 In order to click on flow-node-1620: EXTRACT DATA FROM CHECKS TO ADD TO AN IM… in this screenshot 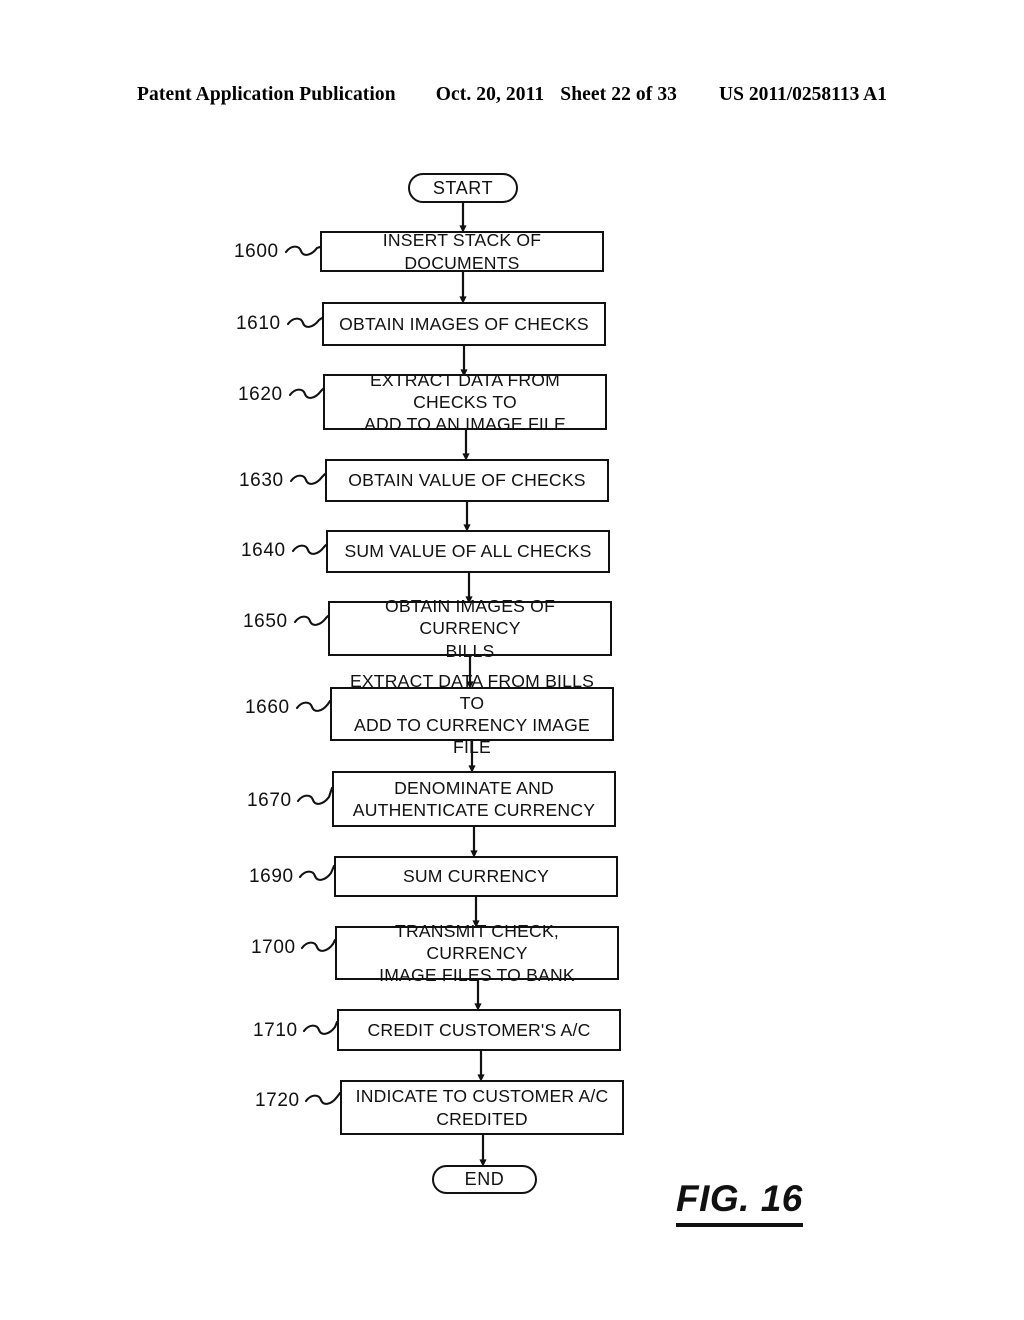, I will do `click(465, 402)`.